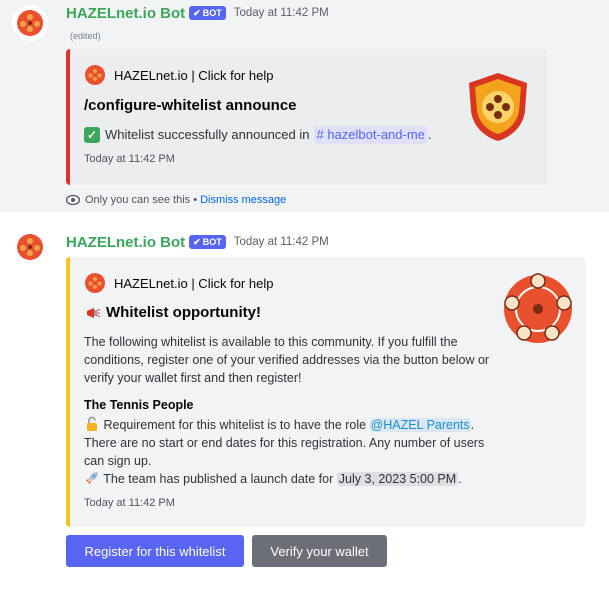 Image resolution: width=609 pixels, height=591 pixels. Describe the element at coordinates (139, 405) in the screenshot. I see `field-name: The Tennis People` at that location.